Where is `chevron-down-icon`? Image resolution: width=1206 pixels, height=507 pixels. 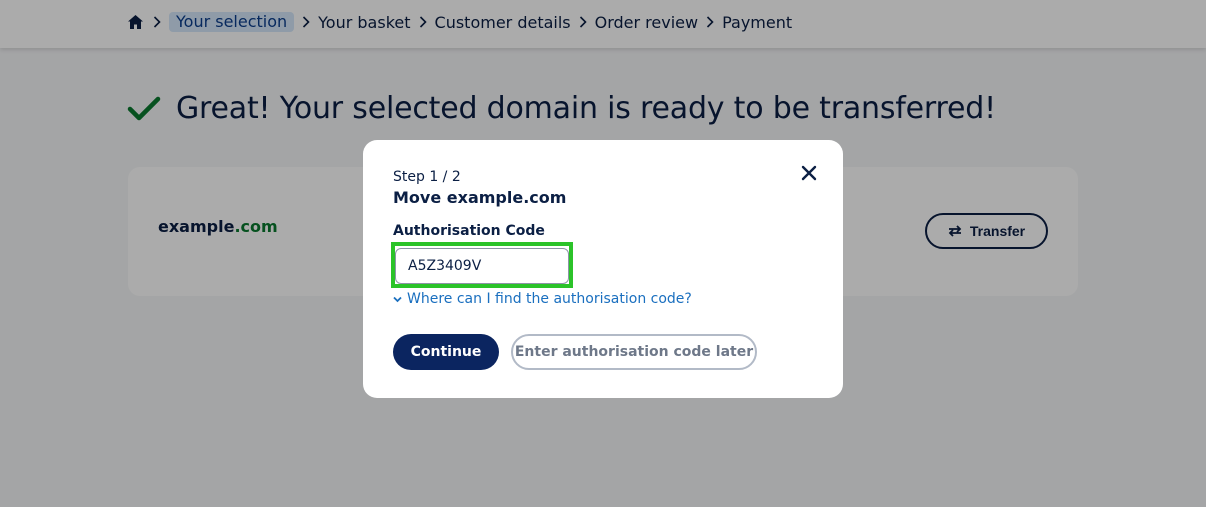 chevron-down-icon is located at coordinates (397, 299).